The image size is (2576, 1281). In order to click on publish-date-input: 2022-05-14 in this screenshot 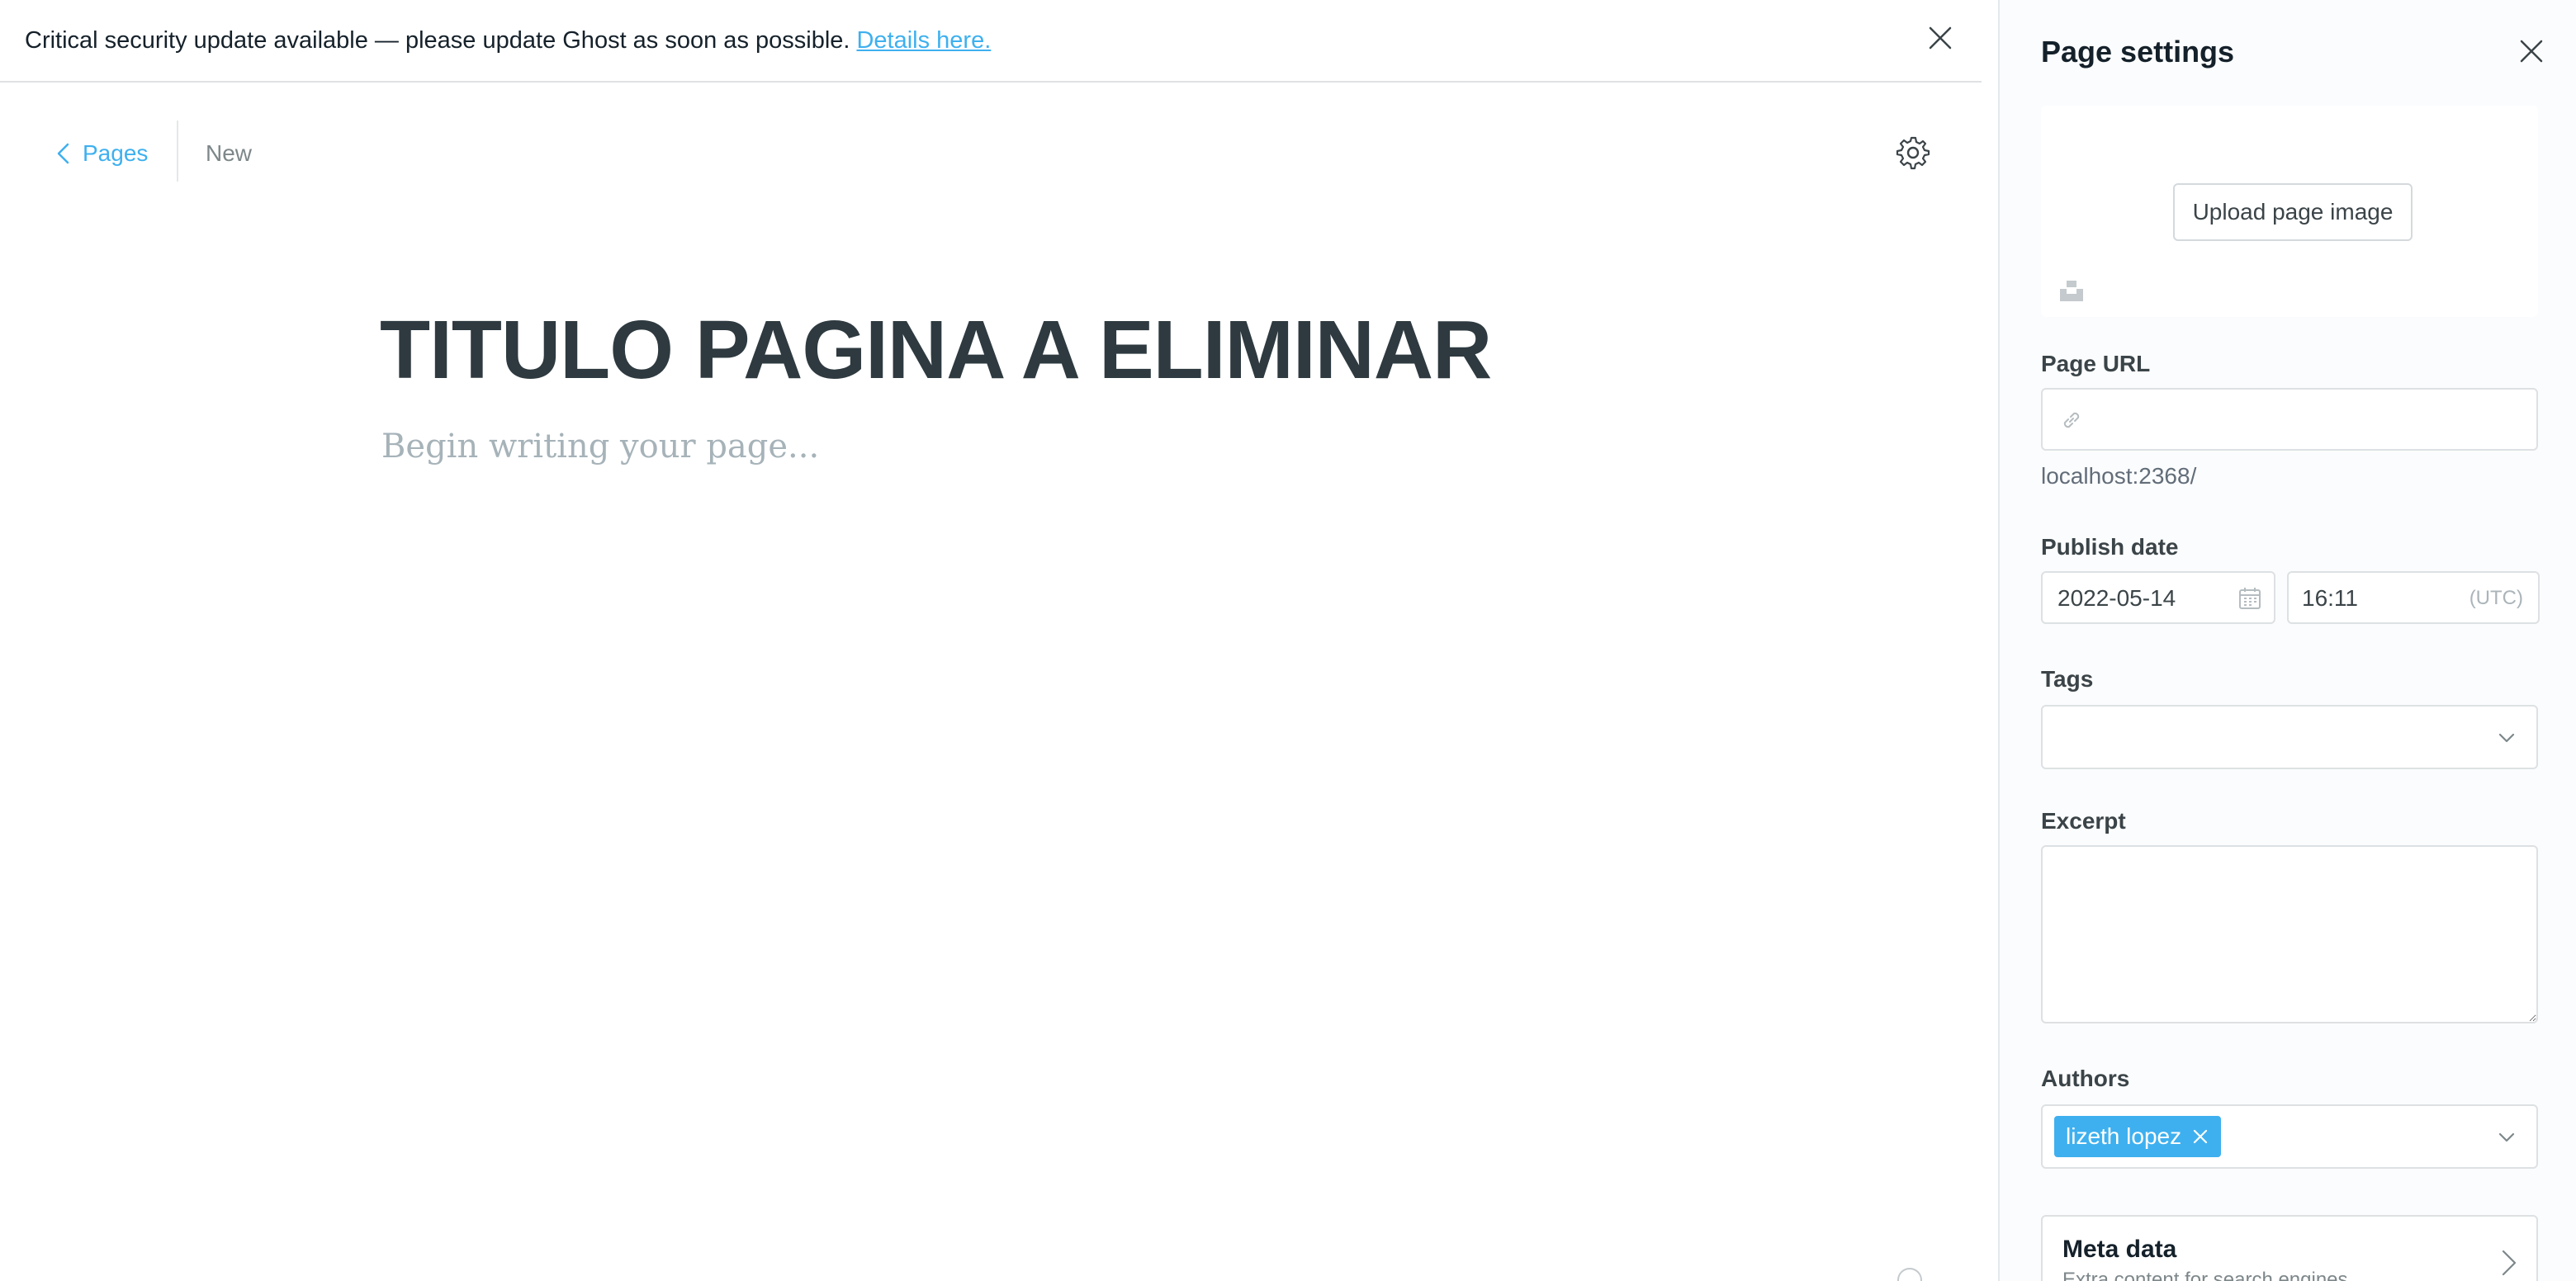, I will do `click(2158, 597)`.